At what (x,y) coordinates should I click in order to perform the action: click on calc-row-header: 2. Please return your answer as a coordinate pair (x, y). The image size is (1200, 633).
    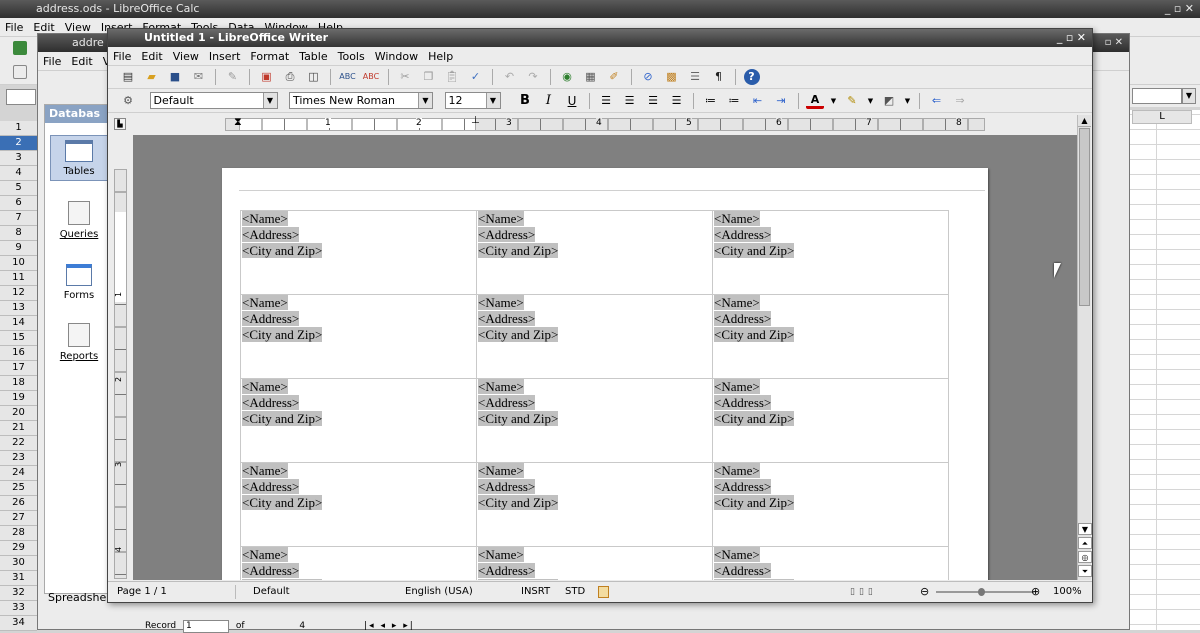
    Looking at the image, I should click on (18, 143).